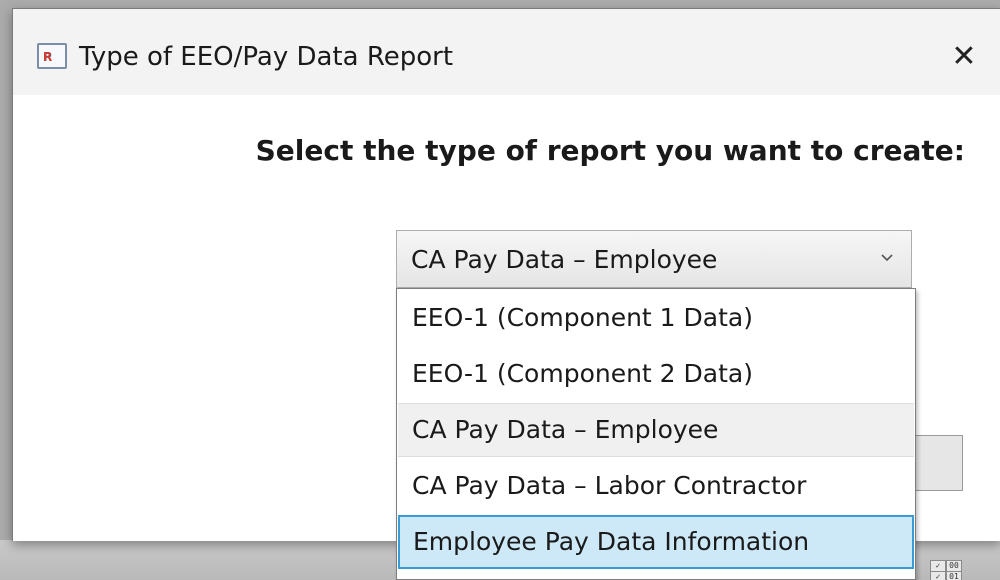  Describe the element at coordinates (266, 57) in the screenshot. I see `dialog-title: Type of EEO/Pay Data Report` at that location.